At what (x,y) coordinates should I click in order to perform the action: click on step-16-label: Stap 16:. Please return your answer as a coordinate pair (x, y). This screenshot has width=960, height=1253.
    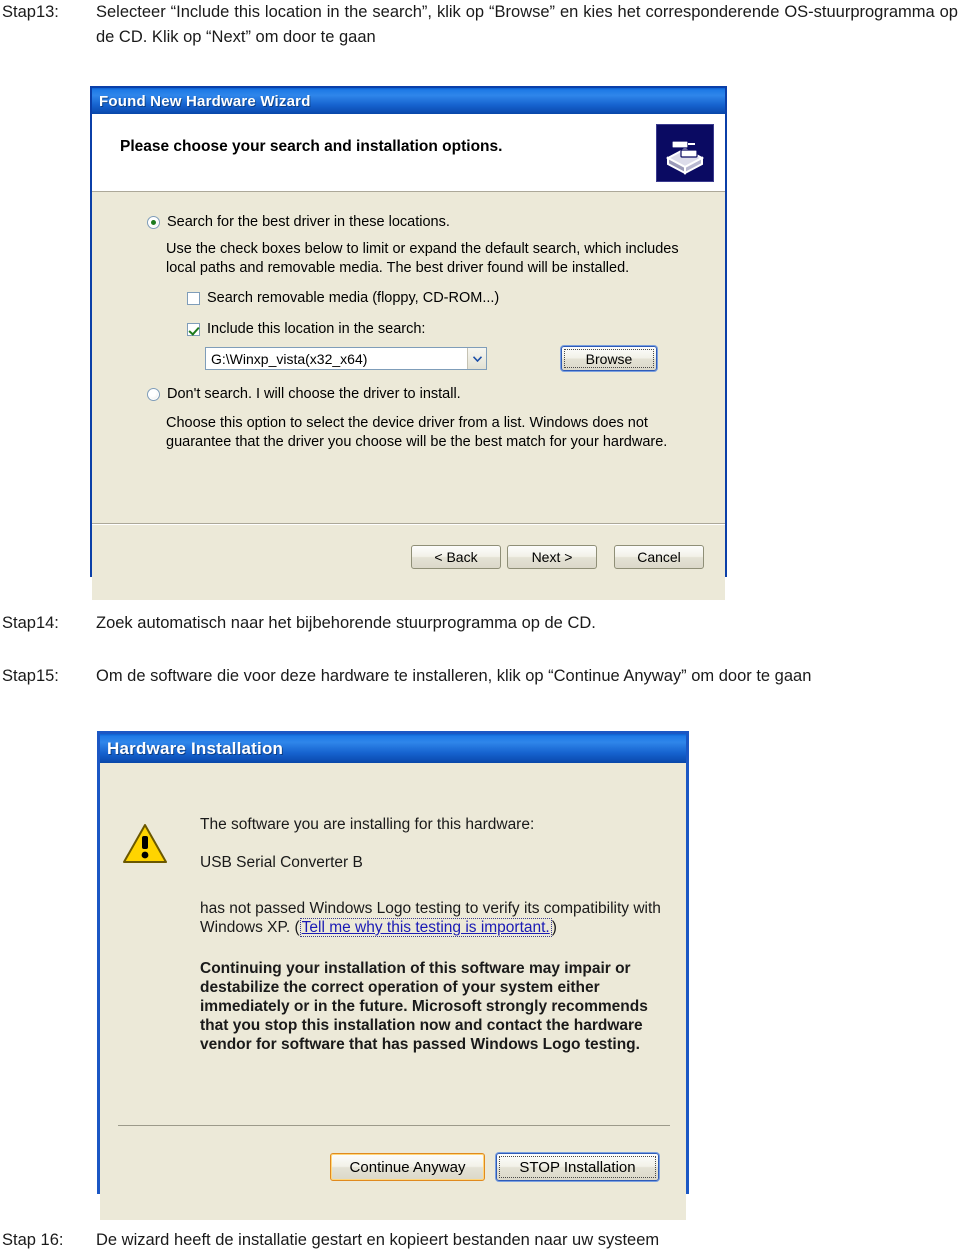
    Looking at the image, I should click on (33, 1240).